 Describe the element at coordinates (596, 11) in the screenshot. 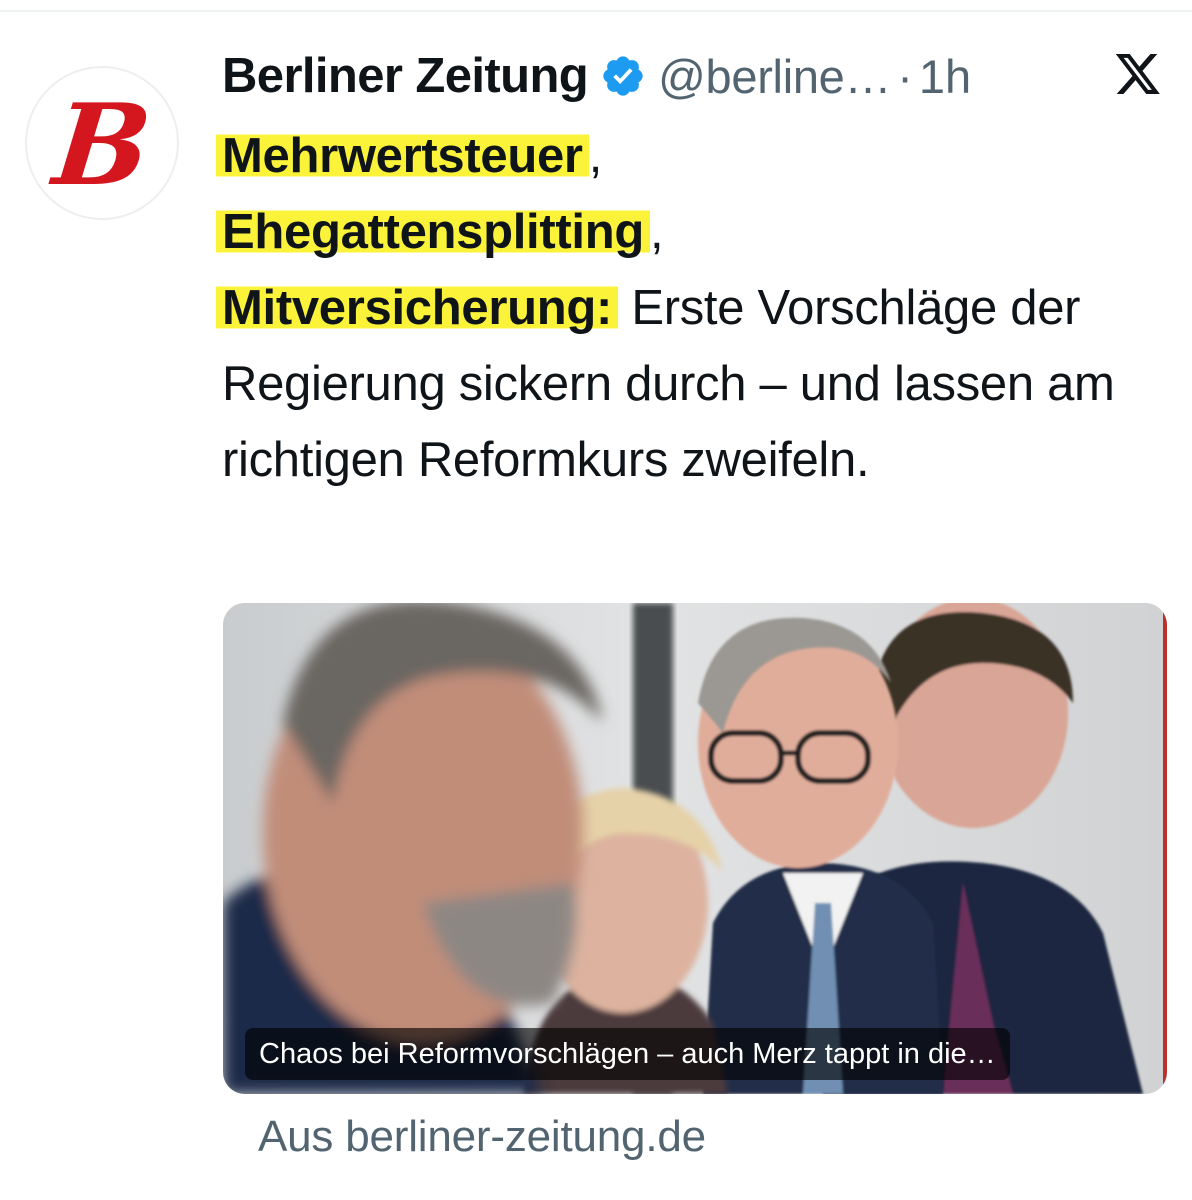

I see `top-divider` at that location.